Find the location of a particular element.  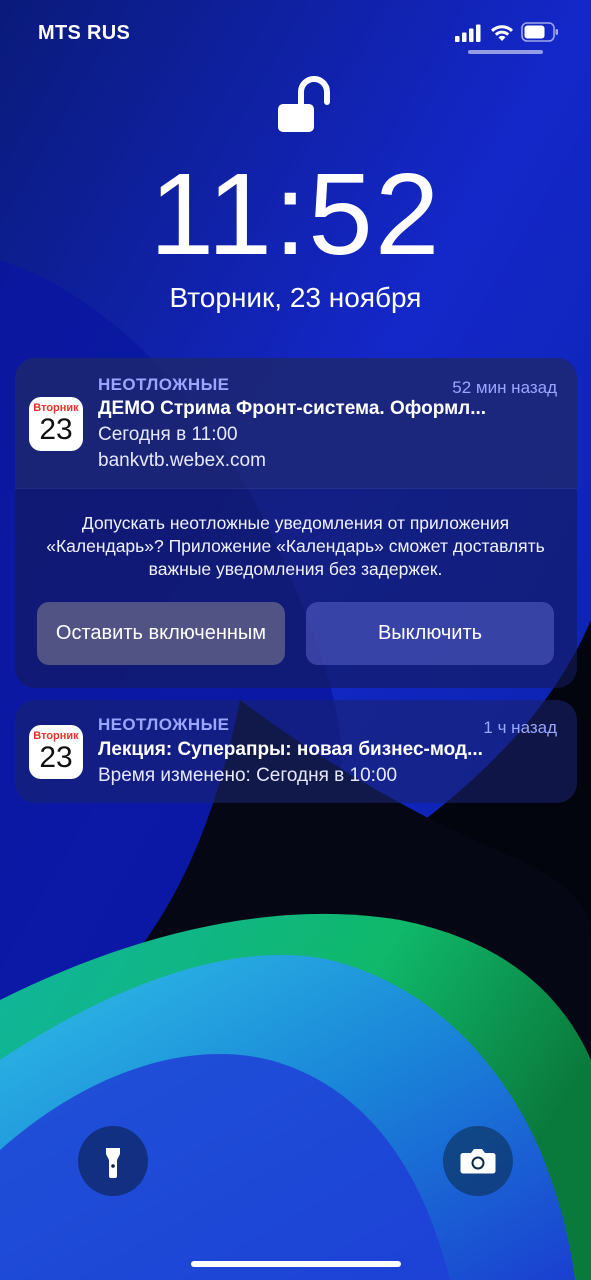

carrier-name: MTS RUS is located at coordinates (84, 33).